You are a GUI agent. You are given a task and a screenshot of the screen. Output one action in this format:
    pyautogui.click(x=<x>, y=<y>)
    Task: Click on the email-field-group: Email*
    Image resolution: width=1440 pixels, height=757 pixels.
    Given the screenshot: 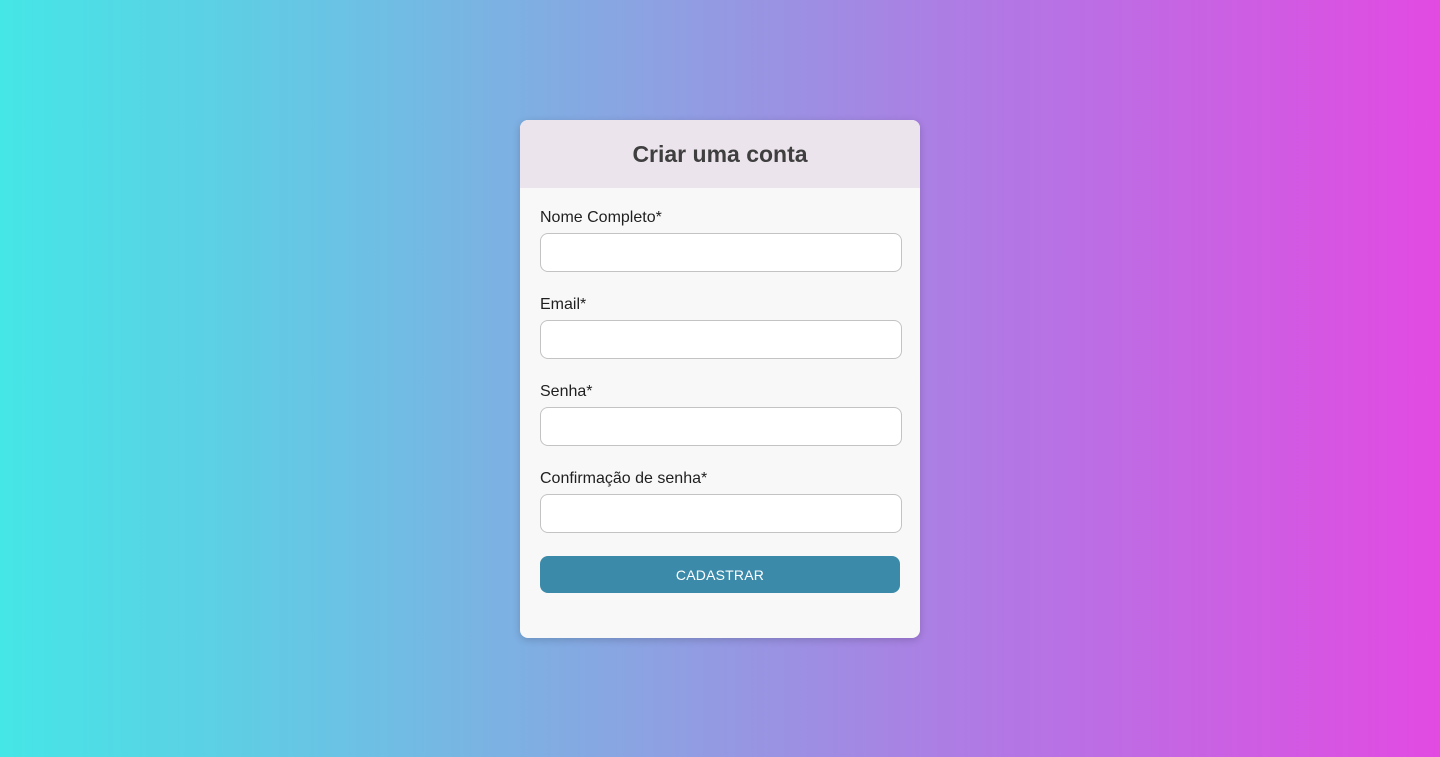 What is the action you would take?
    pyautogui.click(x=721, y=327)
    